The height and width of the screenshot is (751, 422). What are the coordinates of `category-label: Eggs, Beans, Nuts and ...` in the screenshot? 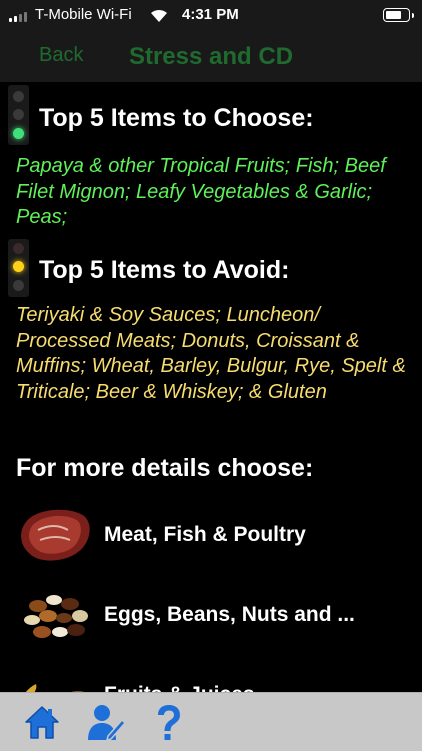 It's located at (229, 614).